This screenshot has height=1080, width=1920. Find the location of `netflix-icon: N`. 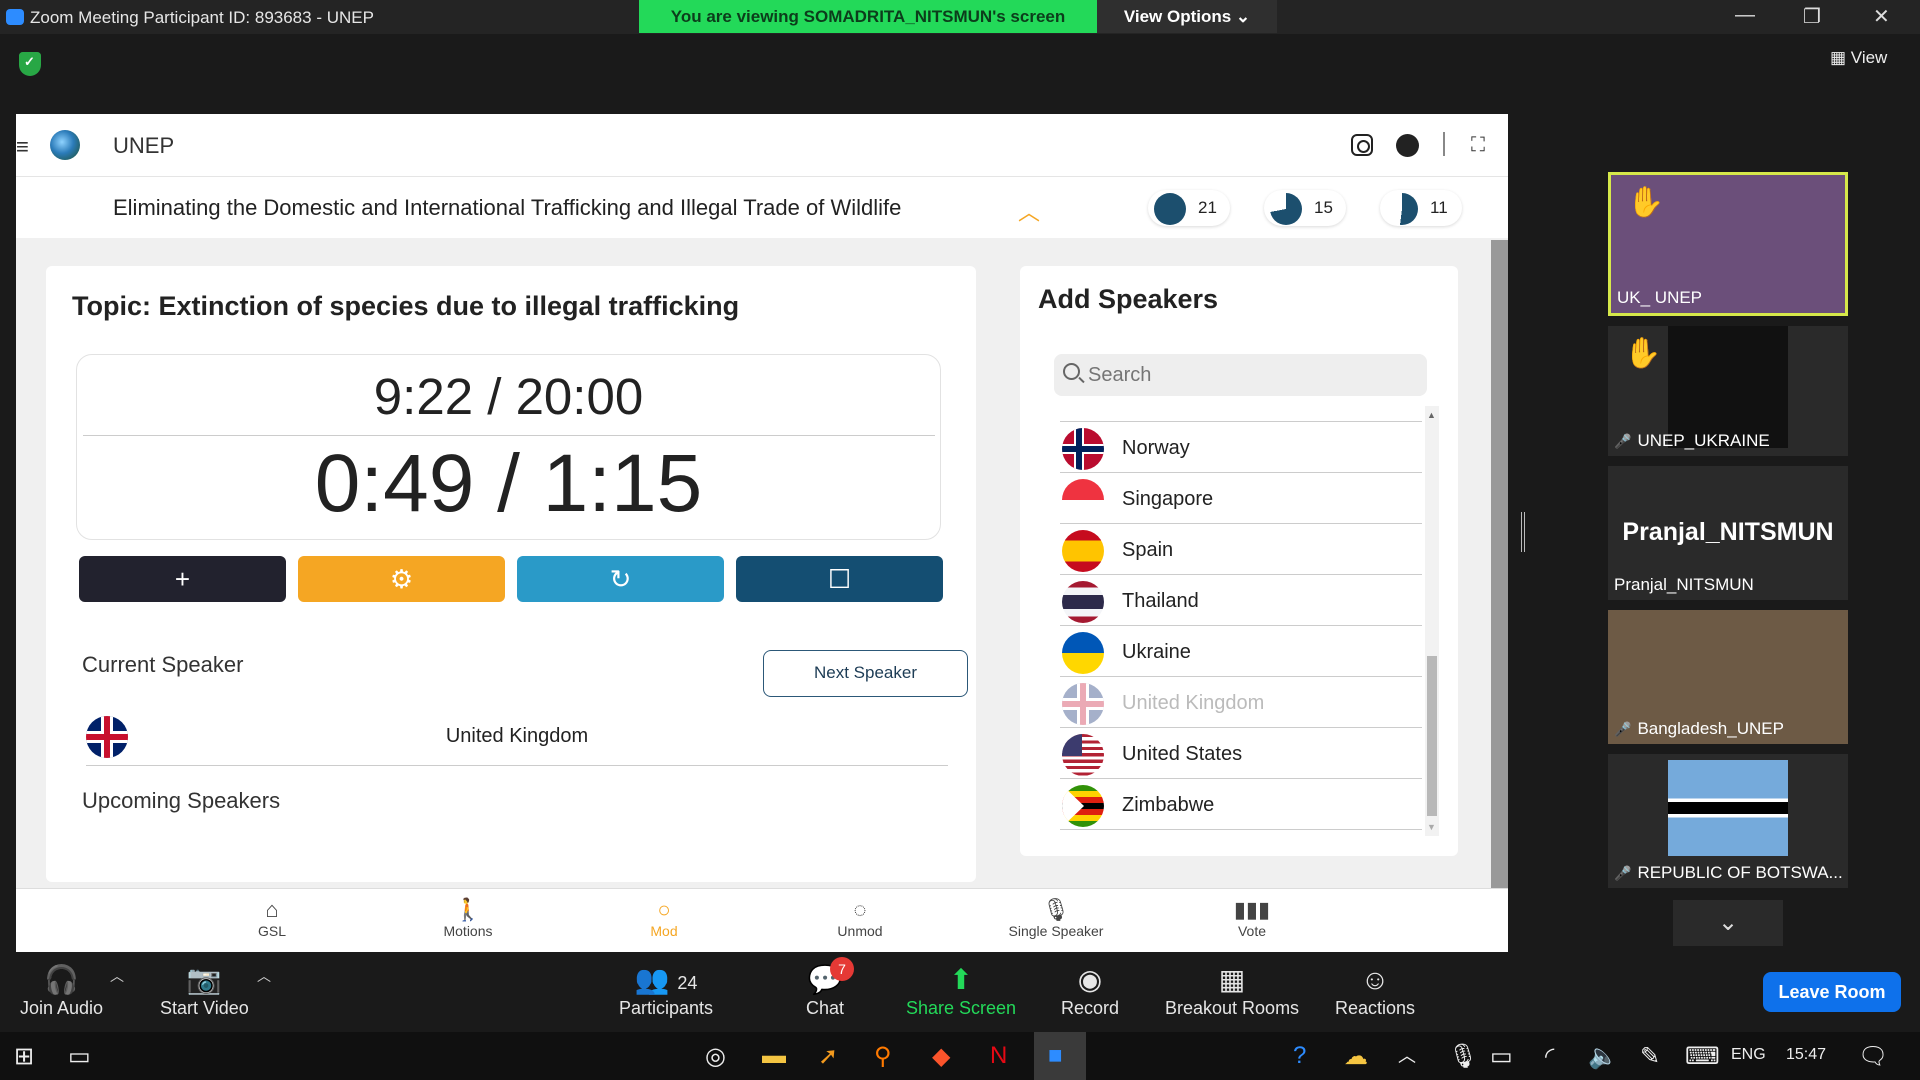

netflix-icon: N is located at coordinates (998, 1056).